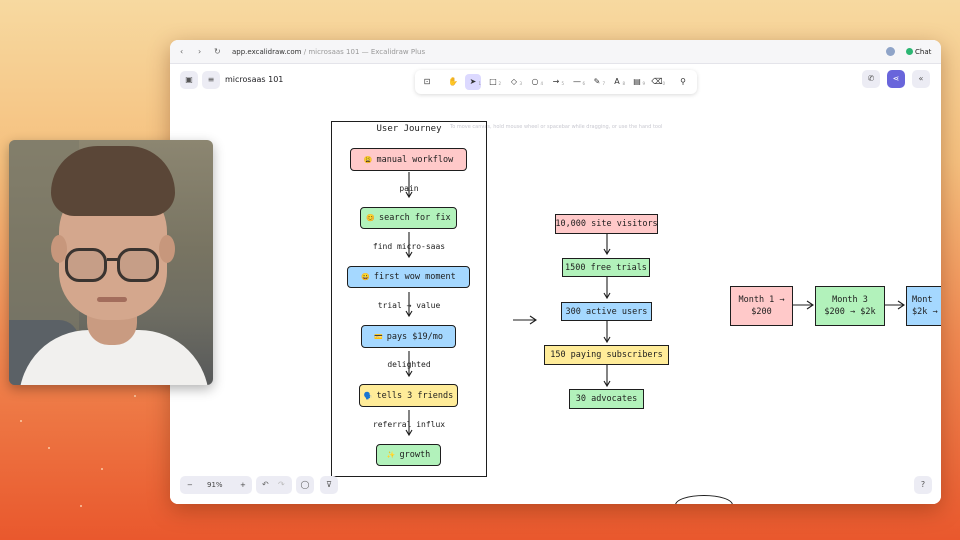 Image resolution: width=960 pixels, height=540 pixels. Describe the element at coordinates (409, 129) in the screenshot. I see `user-journey-title: User Journey` at that location.